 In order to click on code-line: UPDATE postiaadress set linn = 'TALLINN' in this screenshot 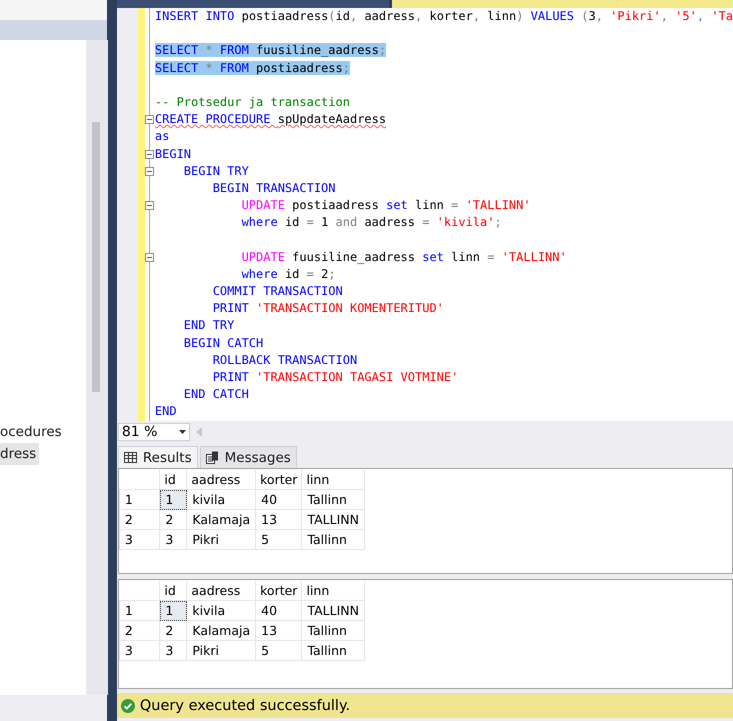, I will do `click(385, 205)`.